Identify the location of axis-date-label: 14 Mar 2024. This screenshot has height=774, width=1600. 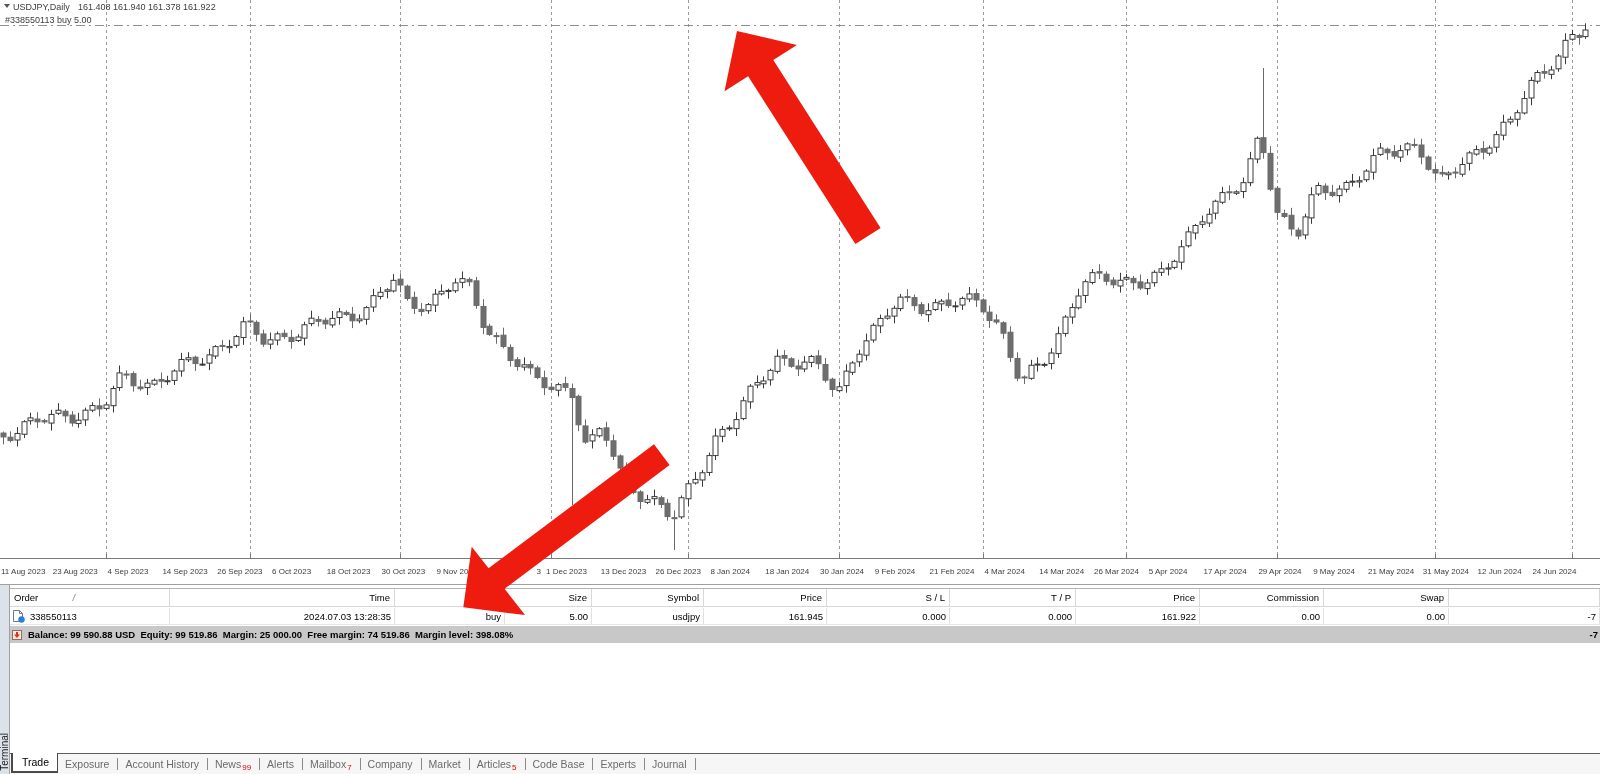
(1062, 571).